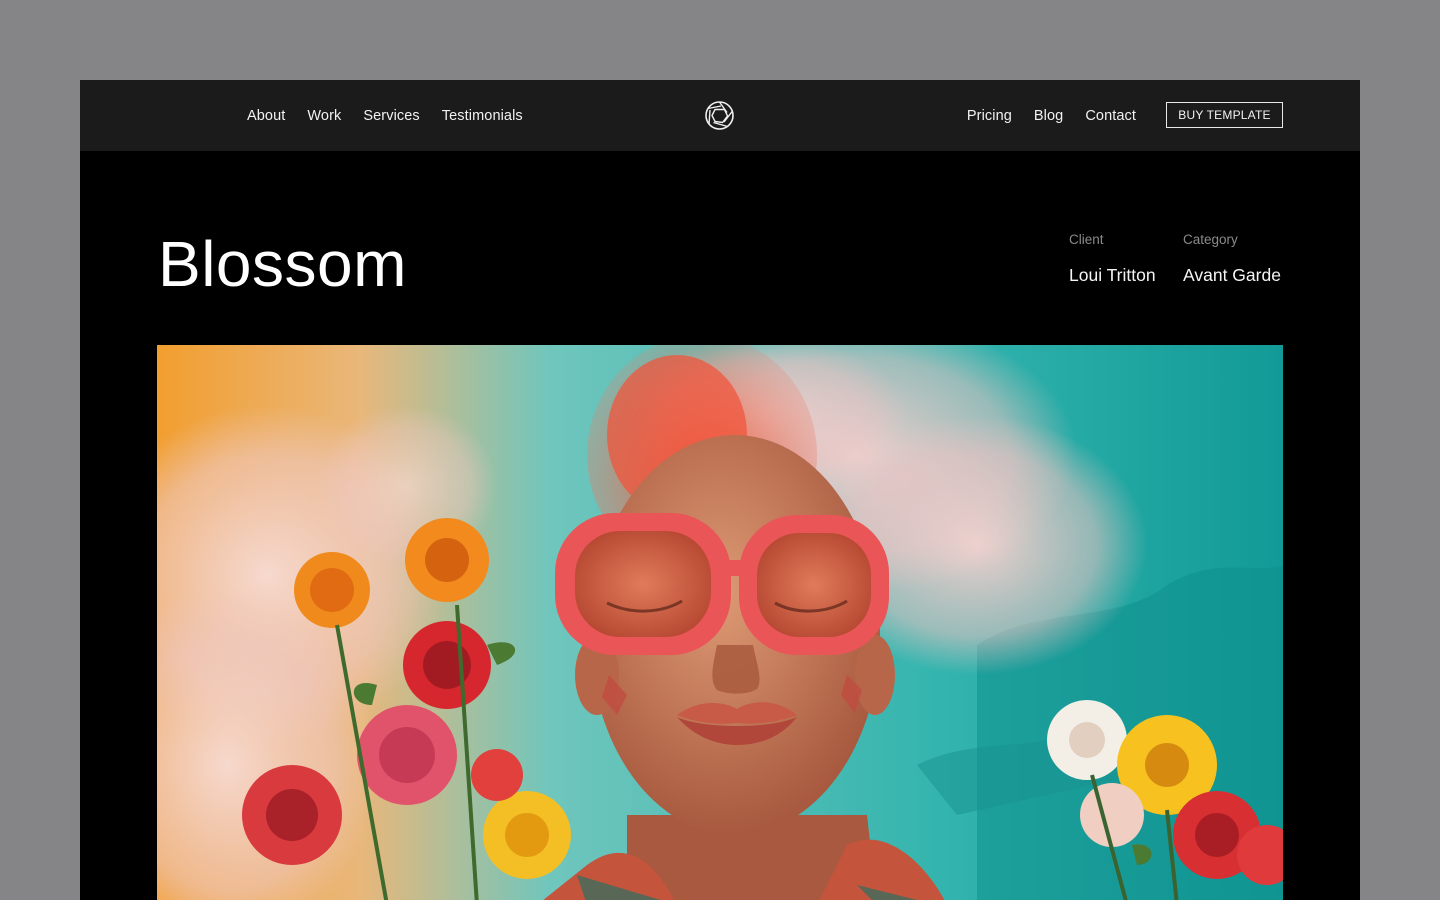 Image resolution: width=1440 pixels, height=900 pixels. What do you see at coordinates (266, 116) in the screenshot?
I see `nav-link-about: About` at bounding box center [266, 116].